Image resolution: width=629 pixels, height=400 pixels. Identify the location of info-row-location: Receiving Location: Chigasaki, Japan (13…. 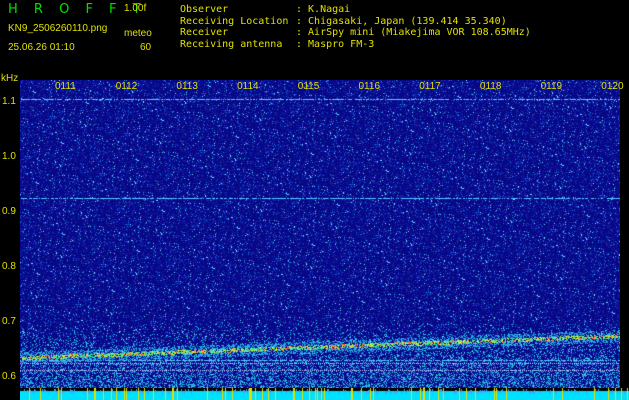
(343, 21).